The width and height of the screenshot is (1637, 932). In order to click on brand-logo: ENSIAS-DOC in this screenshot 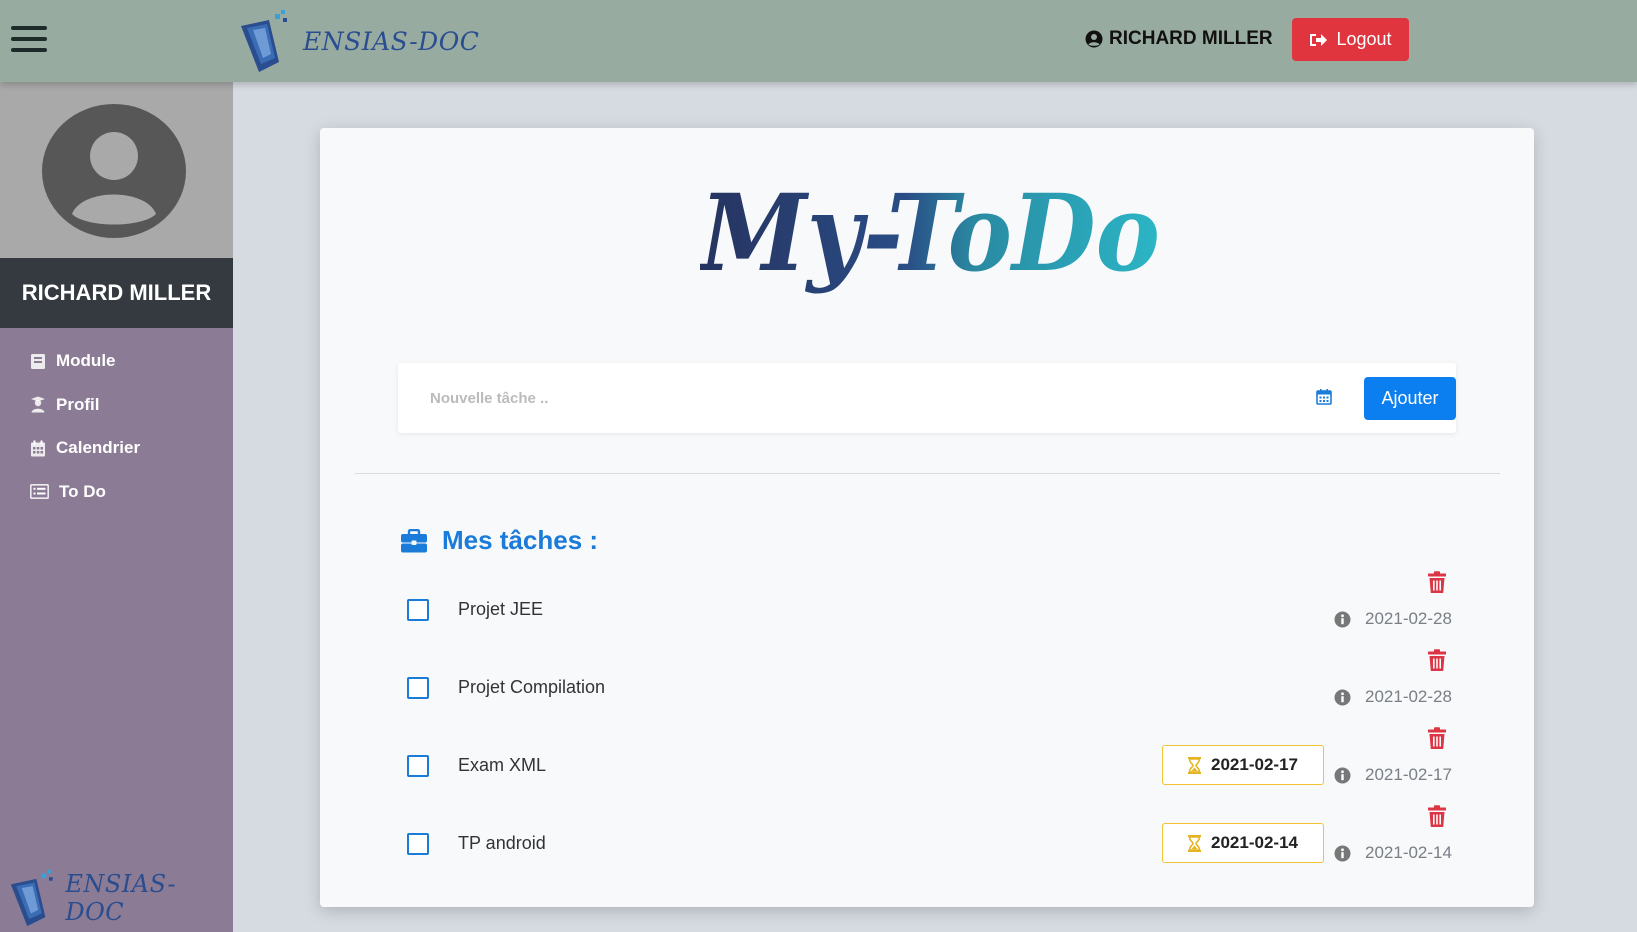, I will do `click(357, 41)`.